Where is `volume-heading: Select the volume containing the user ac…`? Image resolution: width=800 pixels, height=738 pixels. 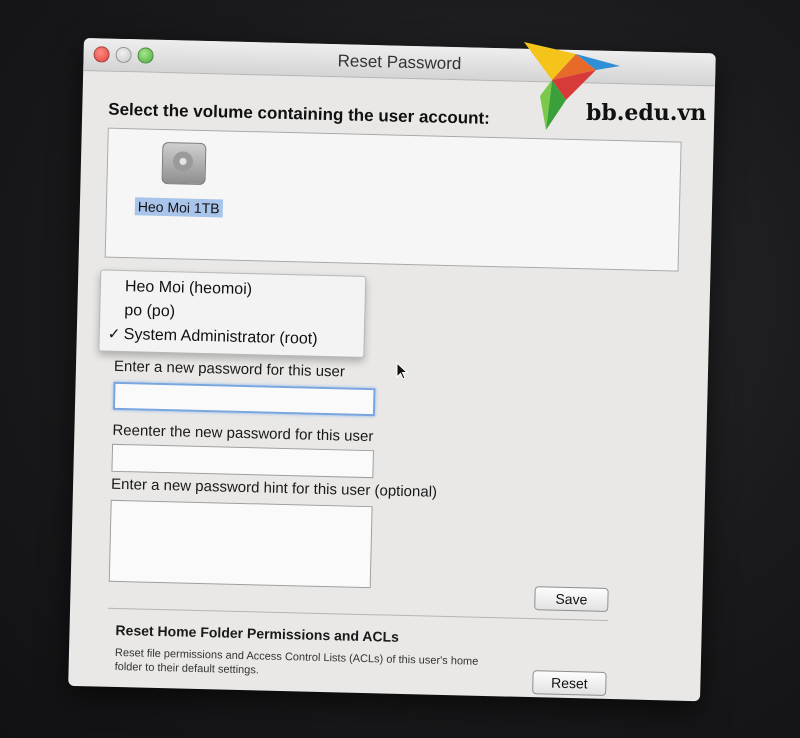 volume-heading: Select the volume containing the user ac… is located at coordinates (299, 113).